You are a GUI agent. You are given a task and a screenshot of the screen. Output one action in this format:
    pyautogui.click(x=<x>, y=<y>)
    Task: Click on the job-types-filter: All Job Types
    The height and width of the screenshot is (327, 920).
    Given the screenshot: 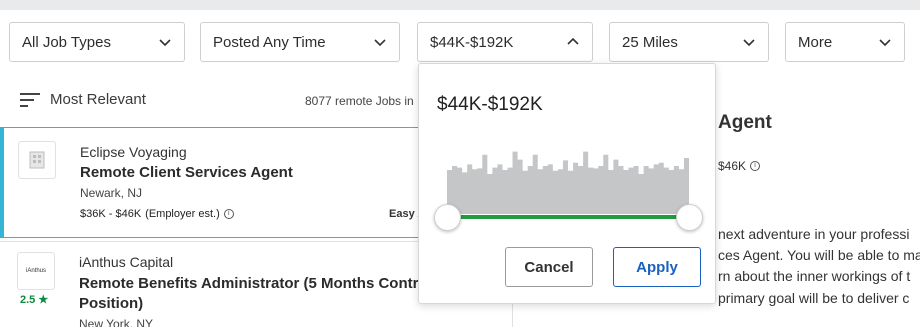 What is the action you would take?
    pyautogui.click(x=97, y=42)
    